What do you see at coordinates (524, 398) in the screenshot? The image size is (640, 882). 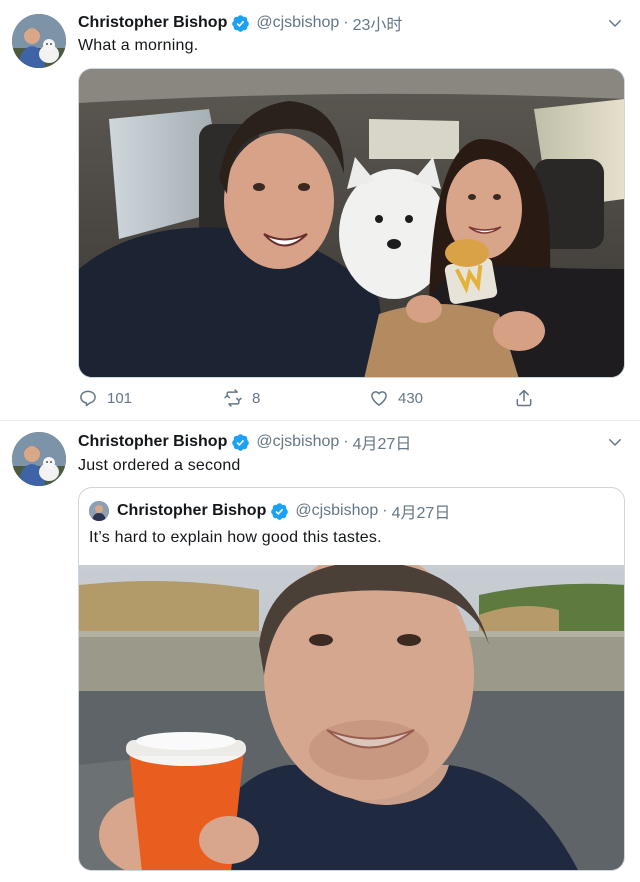 I see `share-icon` at bounding box center [524, 398].